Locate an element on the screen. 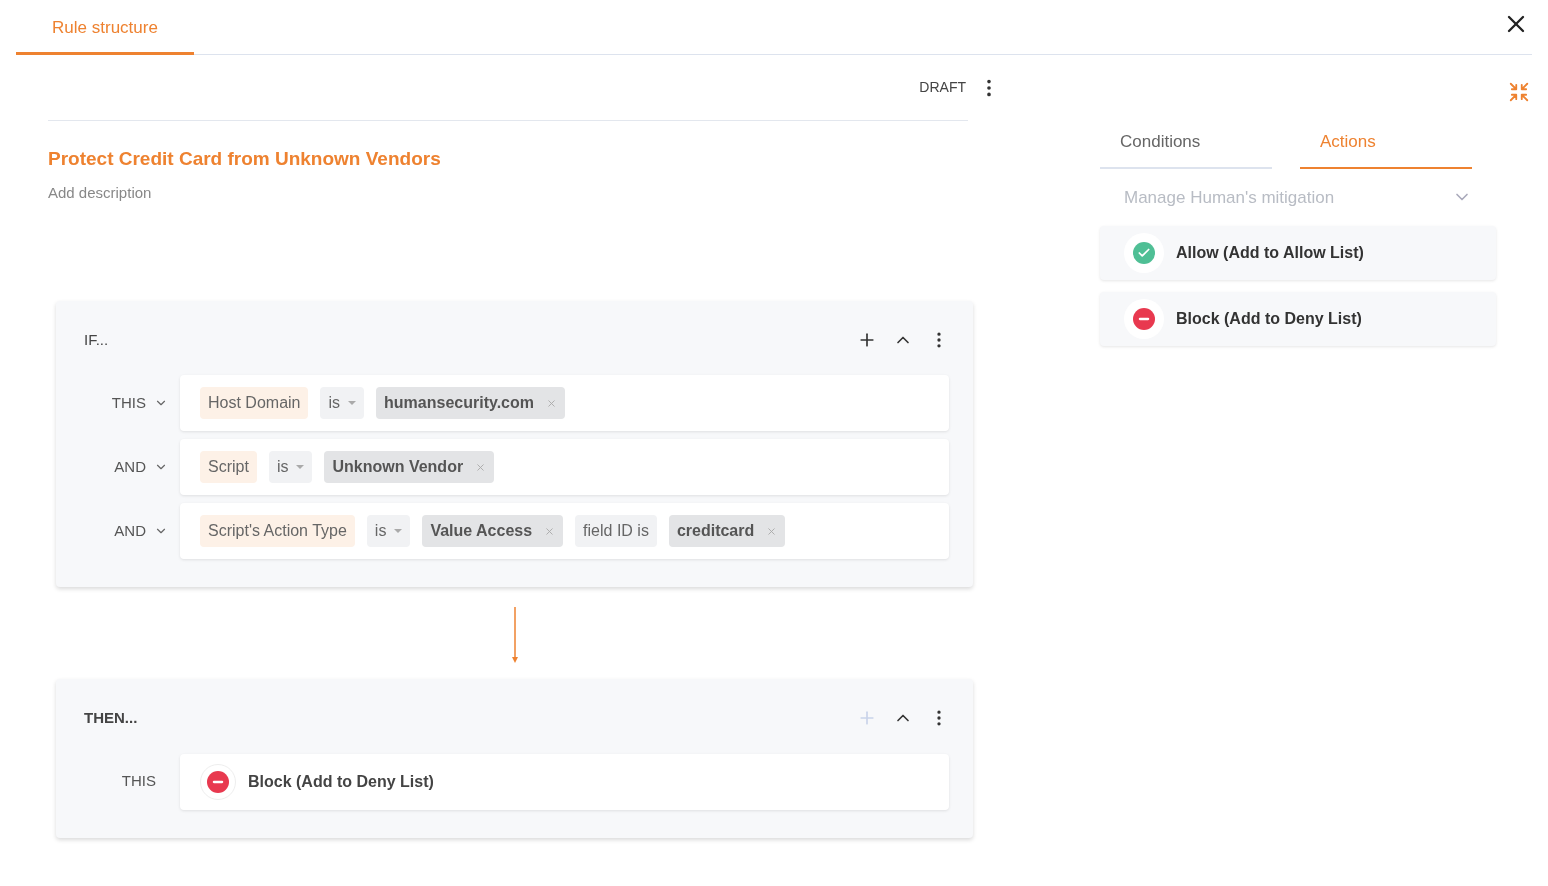 This screenshot has width=1548, height=886. action-option: Block (Add to Deny List) is located at coordinates (1298, 319).